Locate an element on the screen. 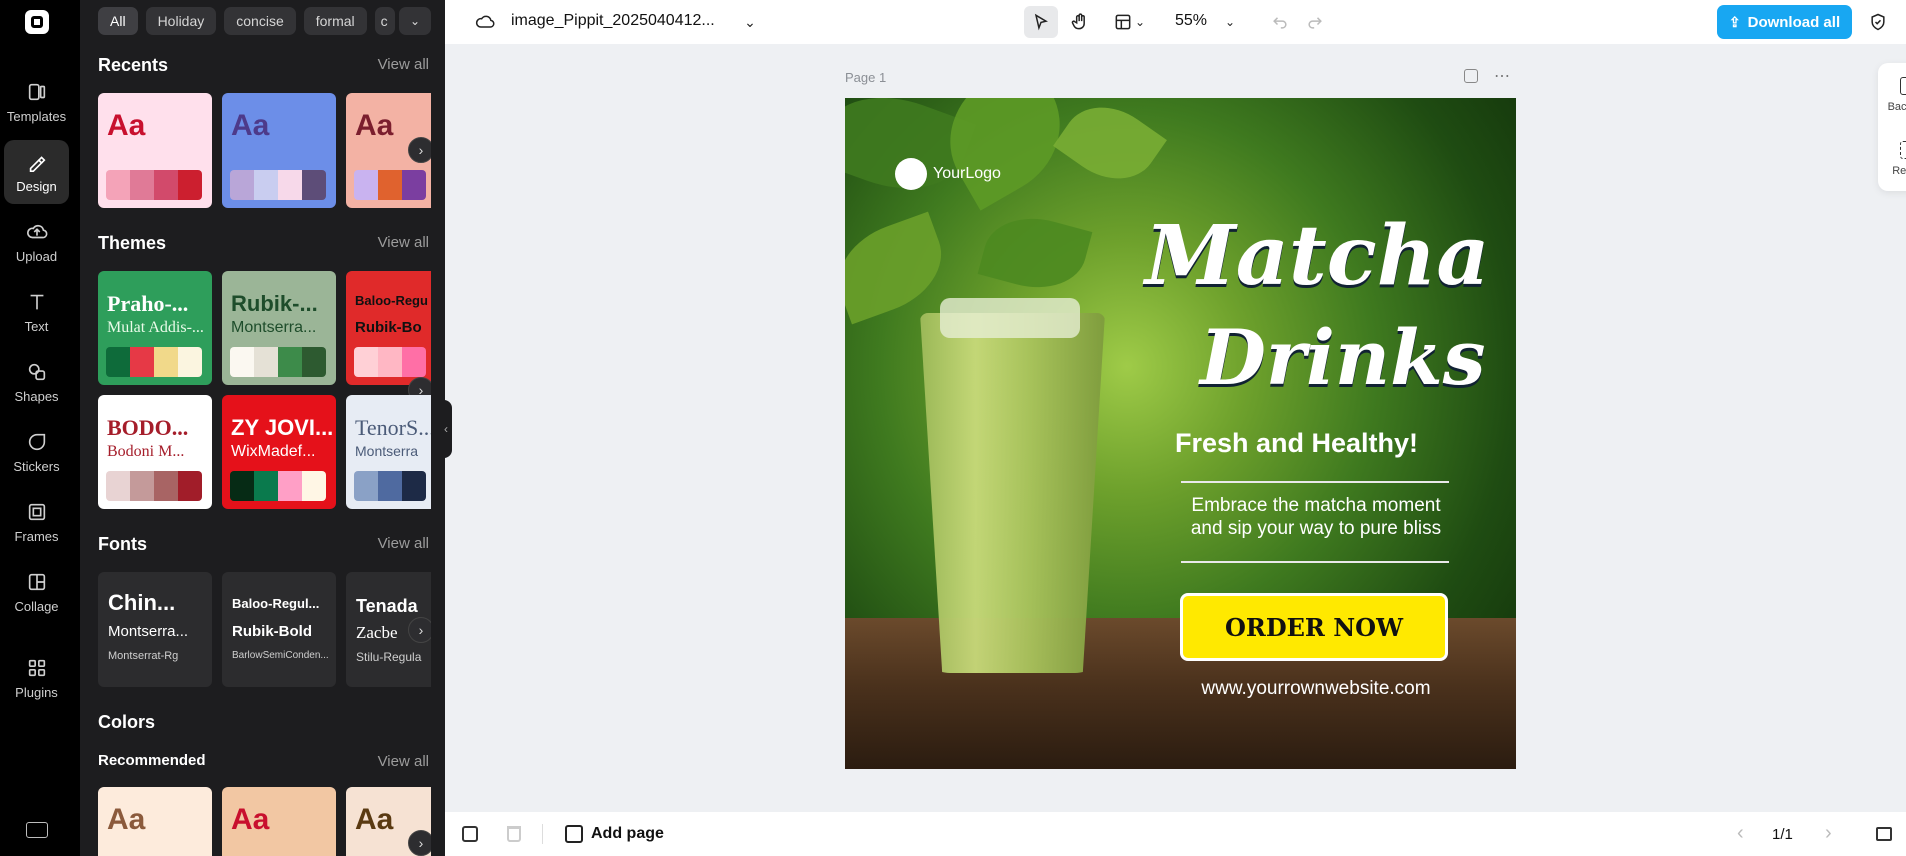 The height and width of the screenshot is (856, 1906). brand-logo: YourLogo is located at coordinates (948, 174).